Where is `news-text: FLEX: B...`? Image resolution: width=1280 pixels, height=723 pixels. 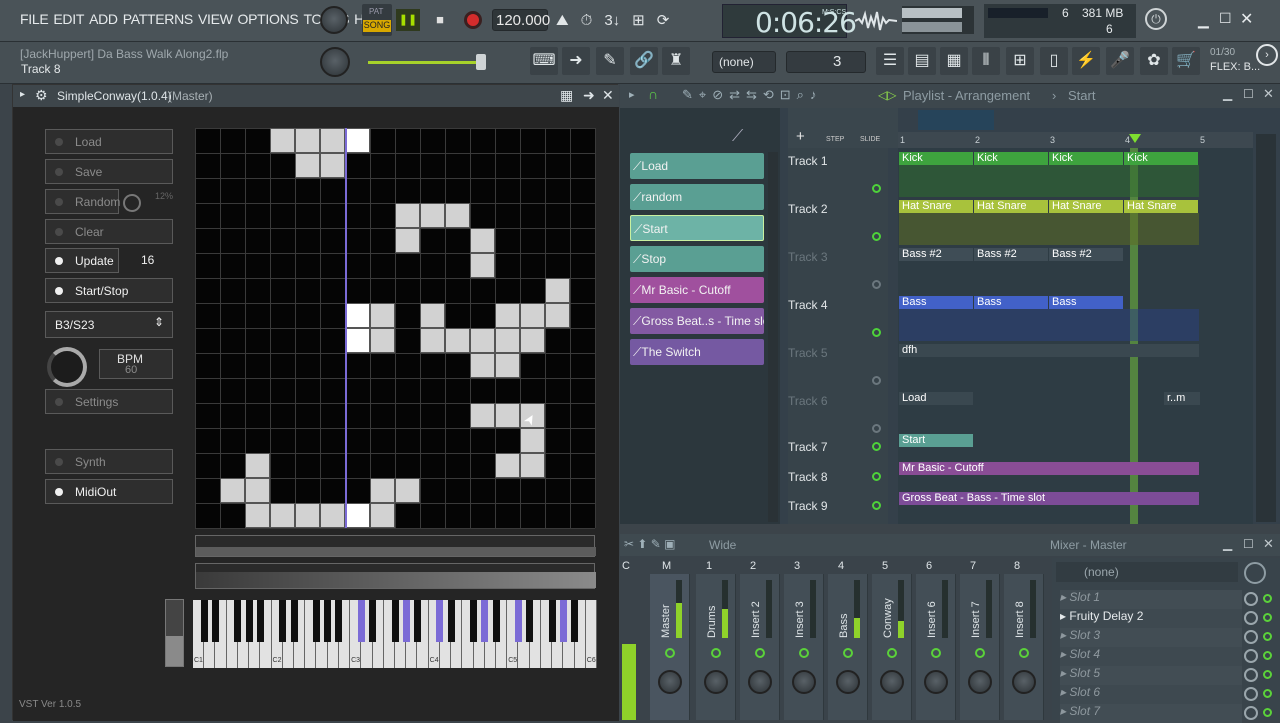
news-text: FLEX: B... is located at coordinates (1235, 67).